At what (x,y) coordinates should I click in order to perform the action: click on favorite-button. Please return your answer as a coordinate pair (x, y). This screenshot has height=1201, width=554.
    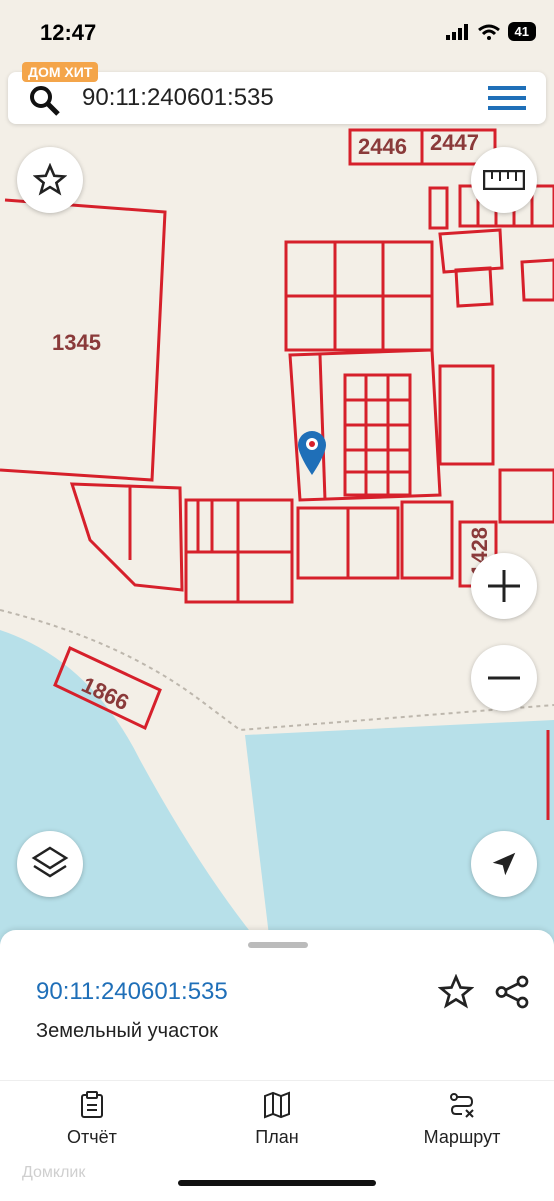
    Looking at the image, I should click on (50, 180).